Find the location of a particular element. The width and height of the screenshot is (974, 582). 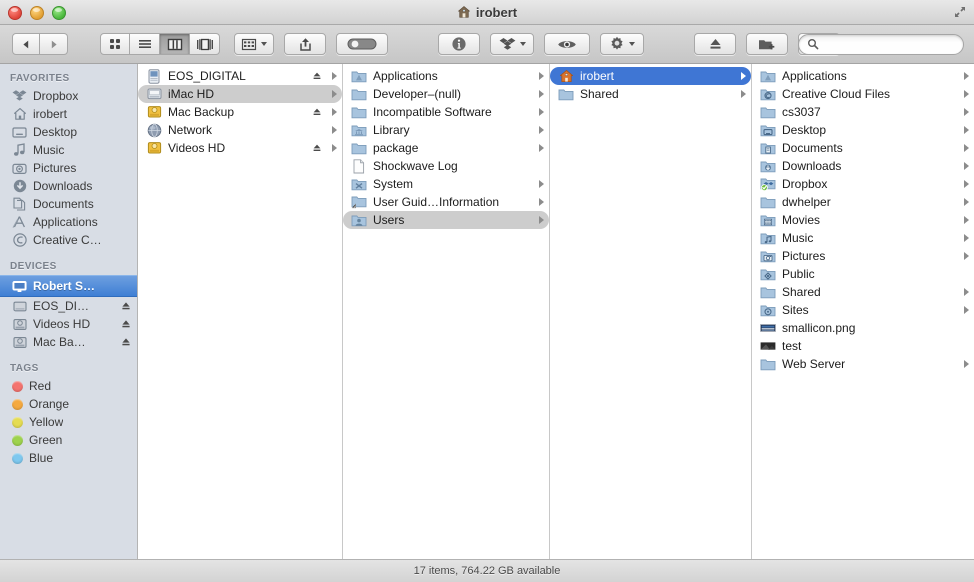

close-button is located at coordinates (15, 13).